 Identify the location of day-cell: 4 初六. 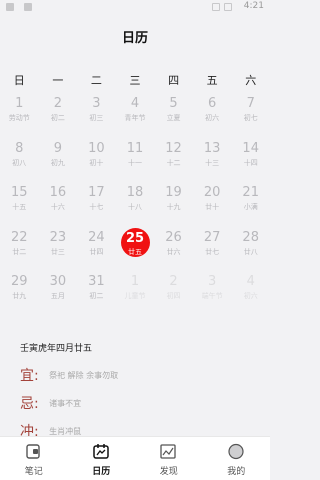
(250, 292).